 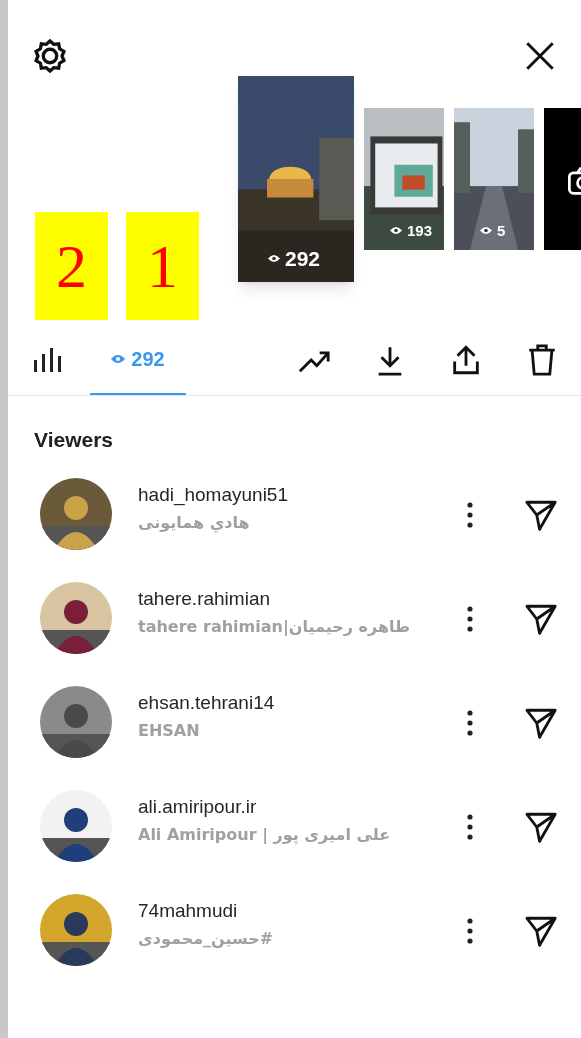 What do you see at coordinates (71, 266) in the screenshot?
I see `annotation-label: 2` at bounding box center [71, 266].